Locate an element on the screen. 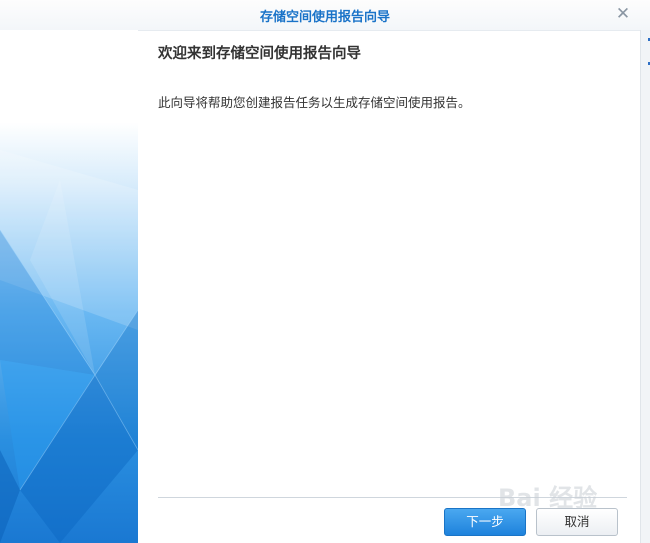 The image size is (650, 543). next-button: 下一步 is located at coordinates (485, 522).